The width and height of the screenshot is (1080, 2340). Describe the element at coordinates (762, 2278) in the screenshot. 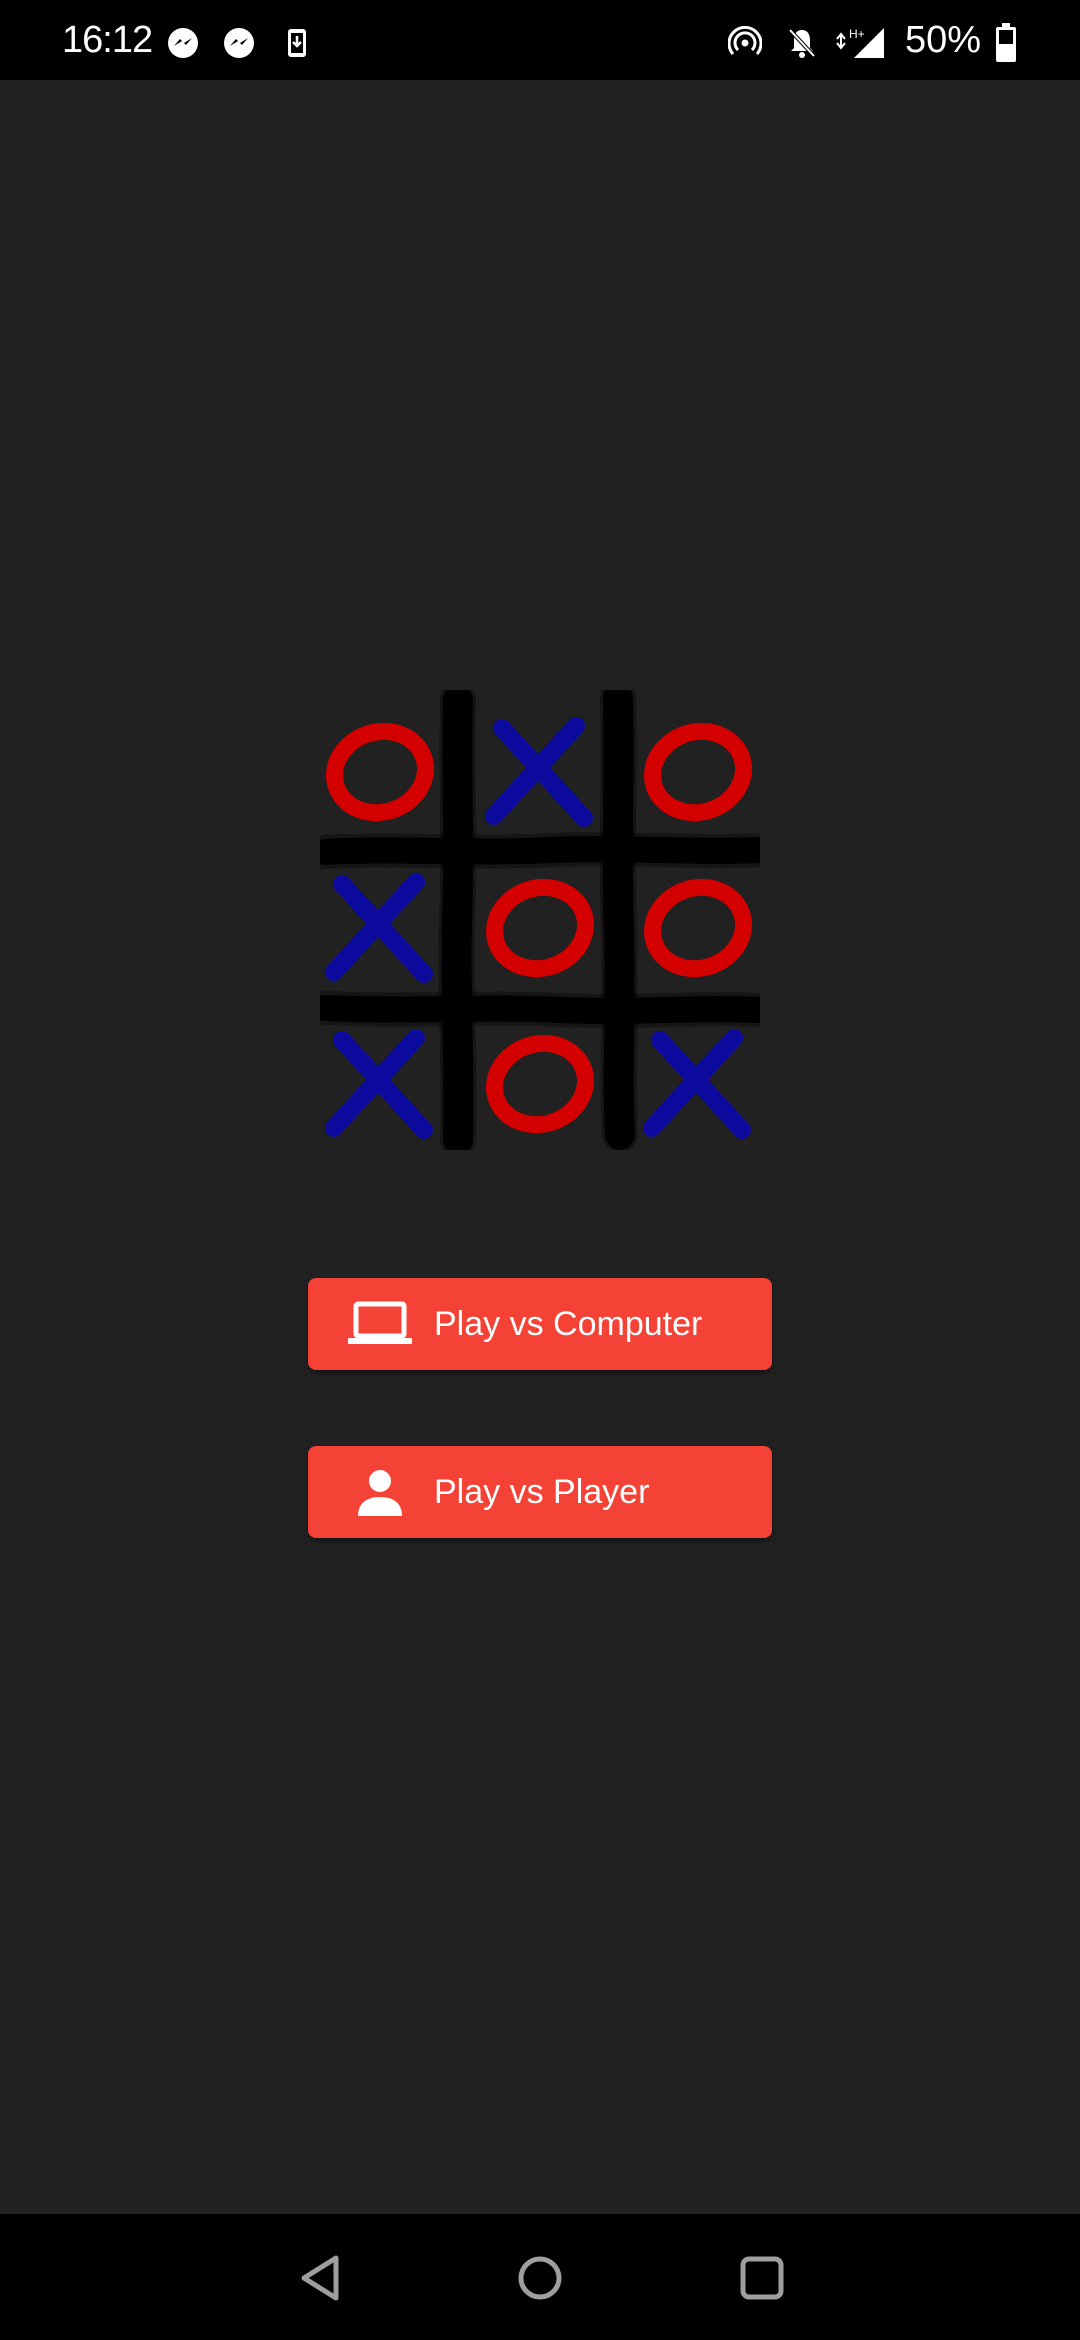

I see `recents-icon` at that location.